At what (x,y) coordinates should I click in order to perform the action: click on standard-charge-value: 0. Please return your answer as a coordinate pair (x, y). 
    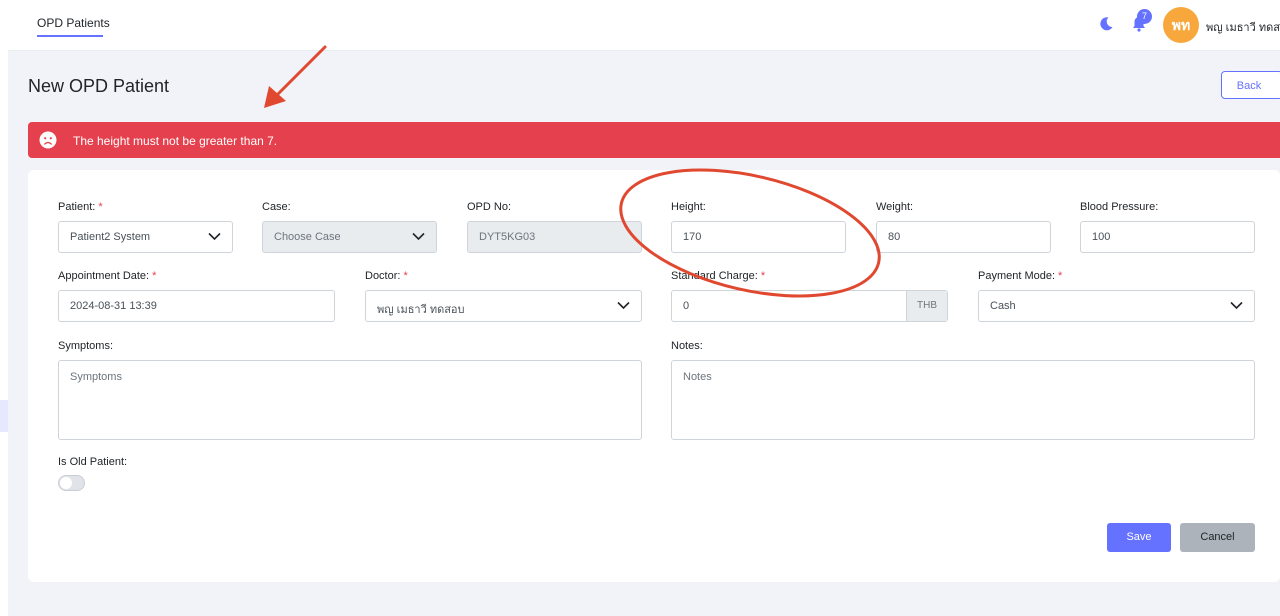
    Looking at the image, I should click on (686, 306).